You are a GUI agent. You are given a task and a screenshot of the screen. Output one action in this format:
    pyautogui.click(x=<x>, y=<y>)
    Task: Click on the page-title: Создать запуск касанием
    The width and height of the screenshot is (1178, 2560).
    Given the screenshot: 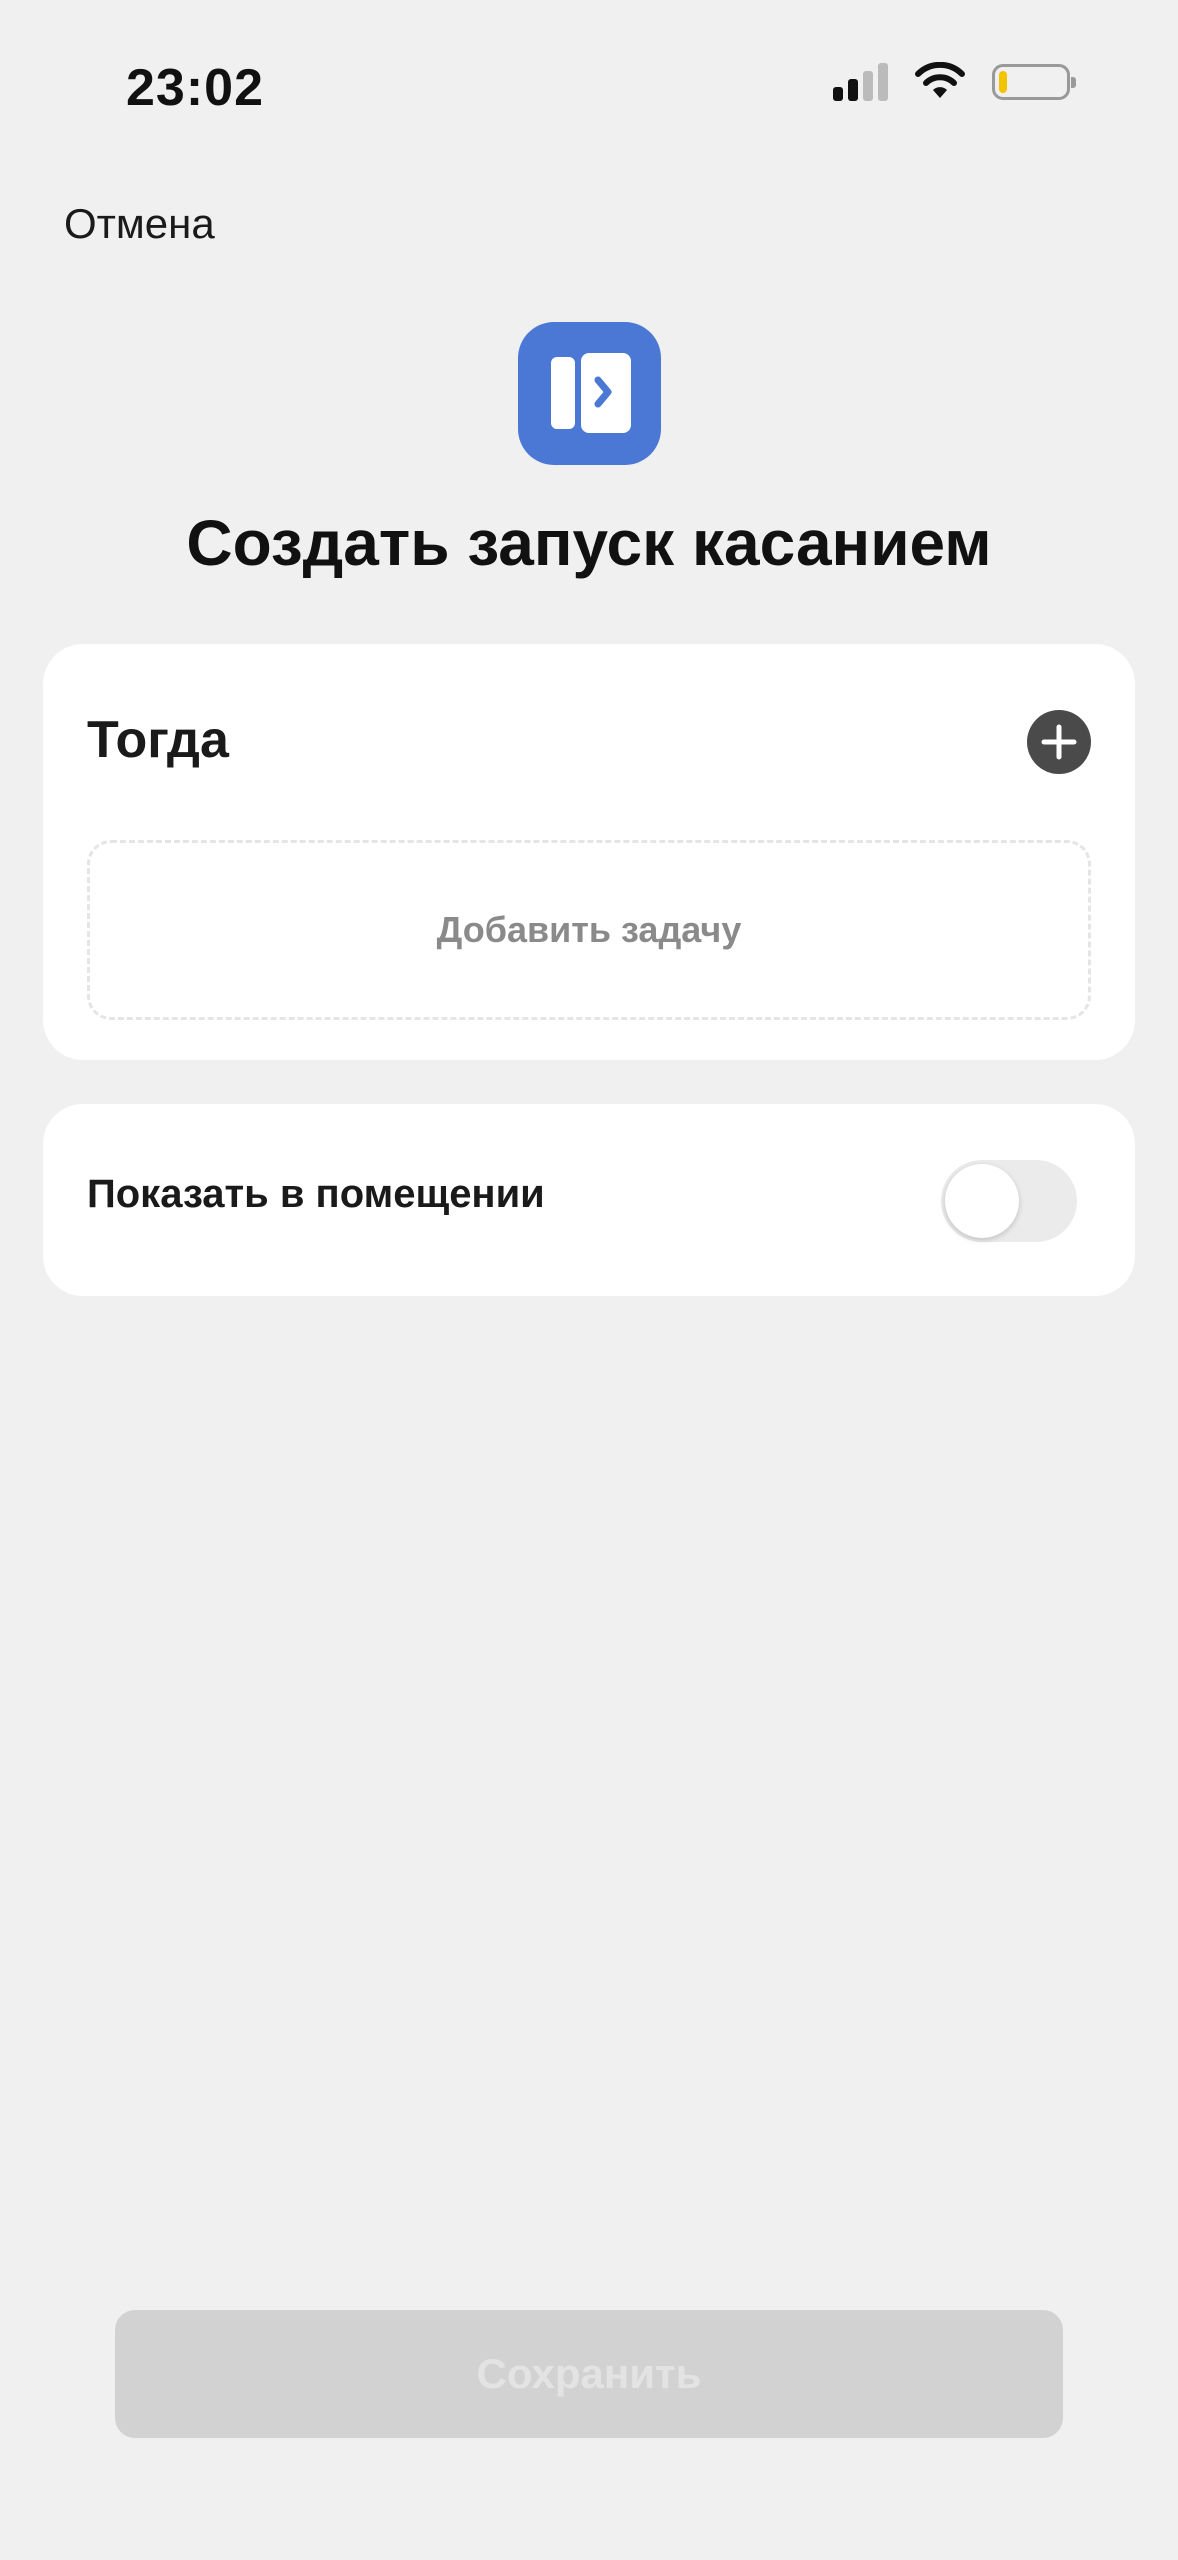 What is the action you would take?
    pyautogui.click(x=589, y=543)
    